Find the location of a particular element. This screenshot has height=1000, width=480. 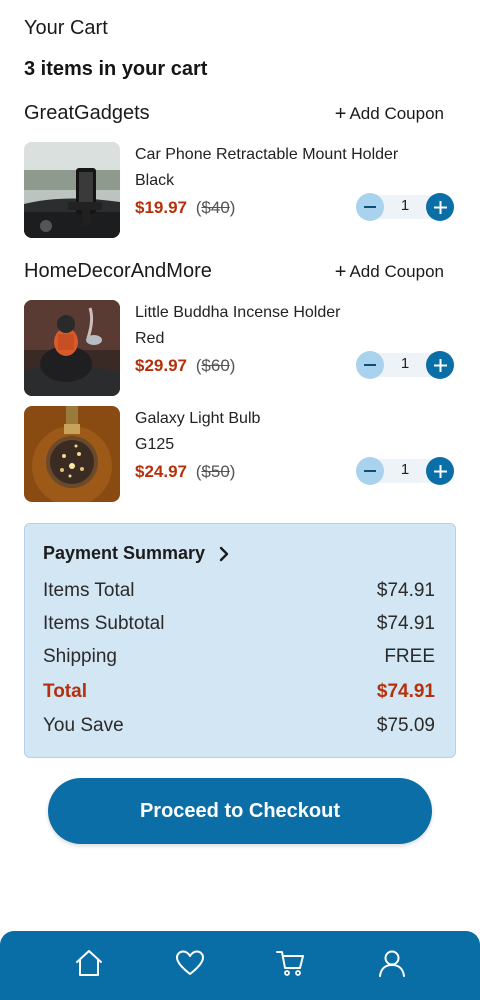

summary-label: Items Total is located at coordinates (89, 590).